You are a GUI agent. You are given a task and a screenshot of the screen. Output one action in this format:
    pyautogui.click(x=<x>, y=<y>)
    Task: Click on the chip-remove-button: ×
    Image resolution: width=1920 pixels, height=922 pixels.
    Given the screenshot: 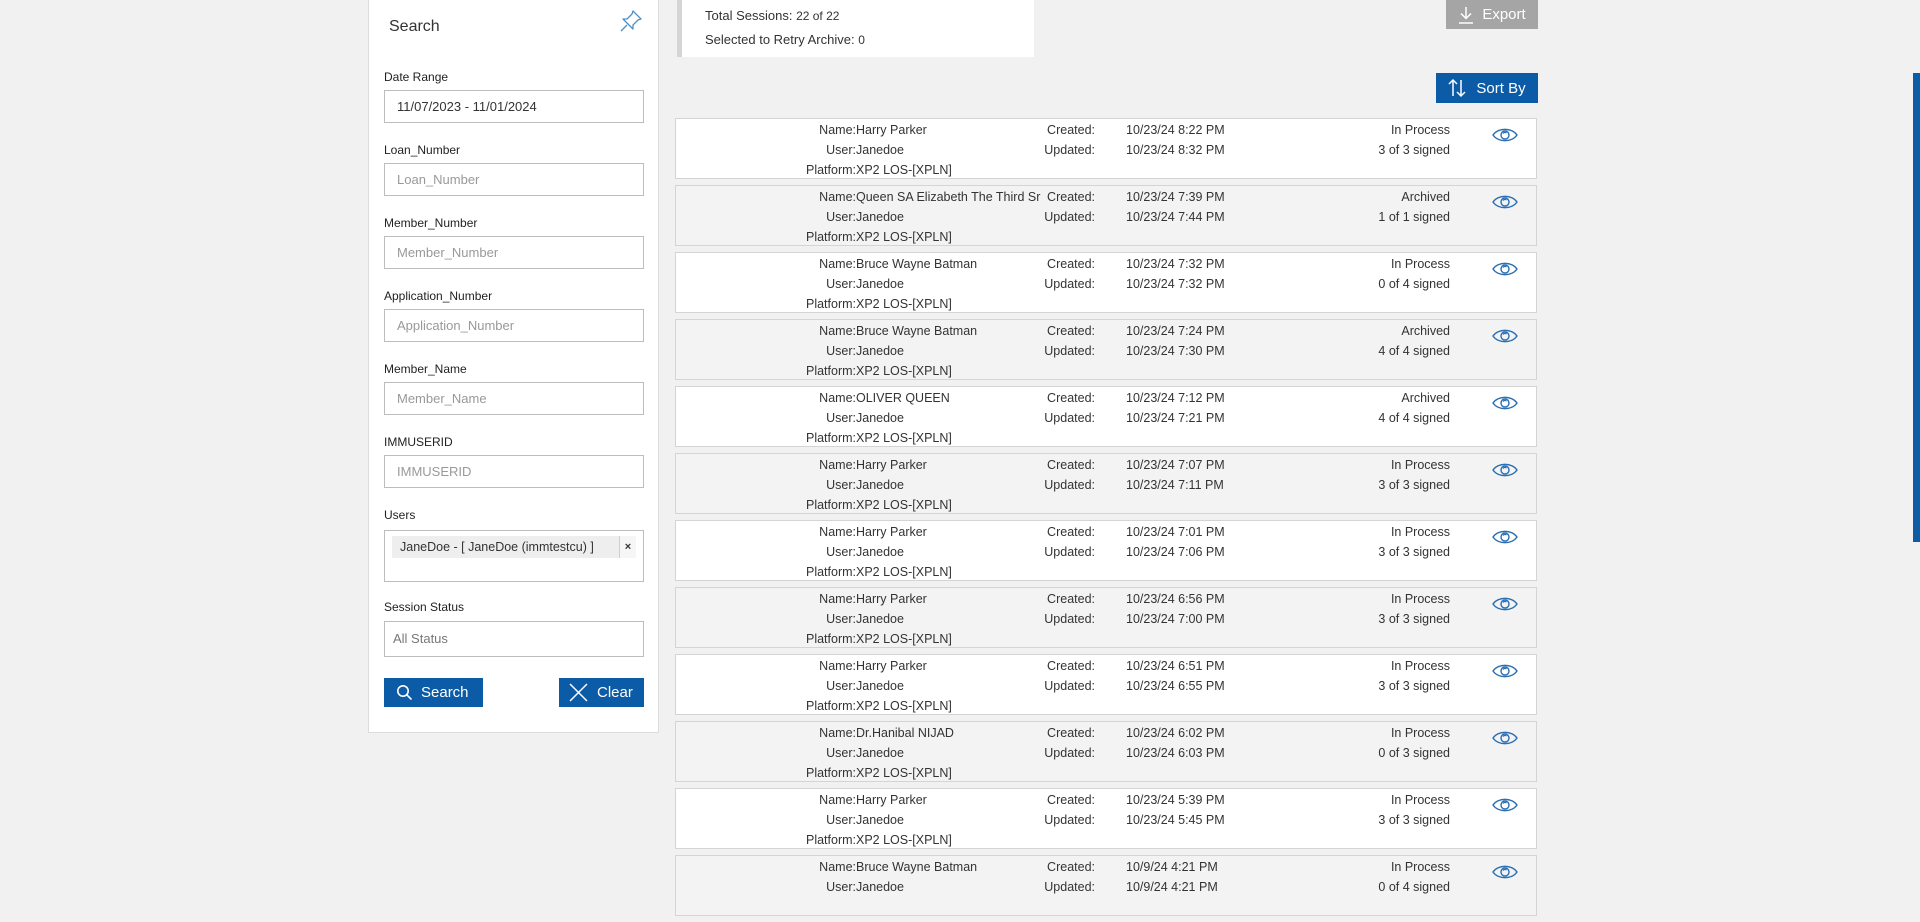 What is the action you would take?
    pyautogui.click(x=627, y=547)
    